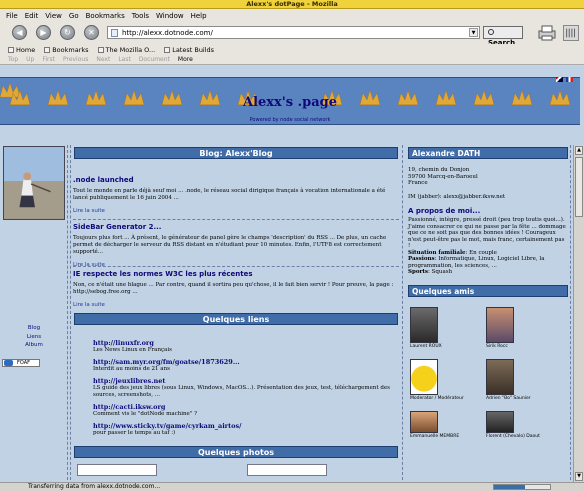 The image size is (584, 491). What do you see at coordinates (579, 187) in the screenshot?
I see `scrollbar-thumb` at bounding box center [579, 187].